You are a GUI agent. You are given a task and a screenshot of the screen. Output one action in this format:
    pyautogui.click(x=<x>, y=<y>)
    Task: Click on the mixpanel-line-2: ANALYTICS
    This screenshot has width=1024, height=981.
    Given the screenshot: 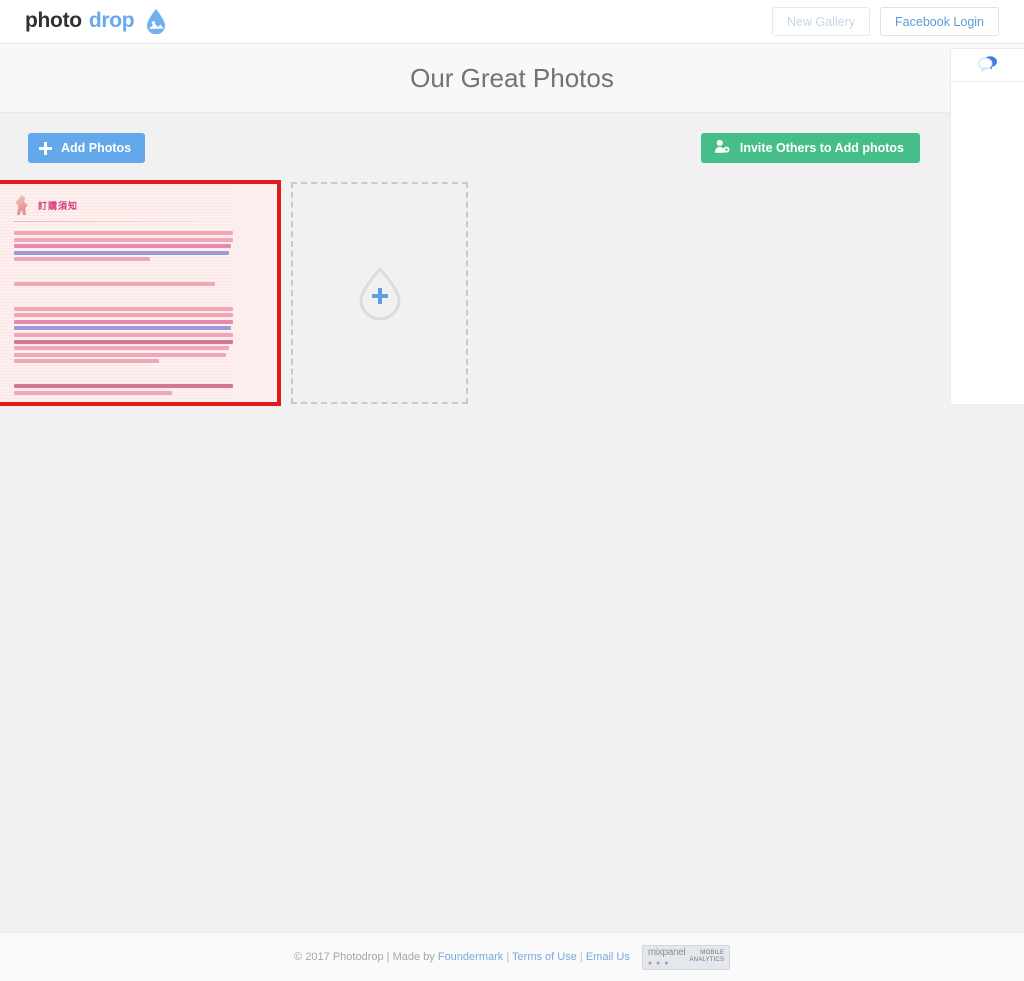 What is the action you would take?
    pyautogui.click(x=707, y=960)
    